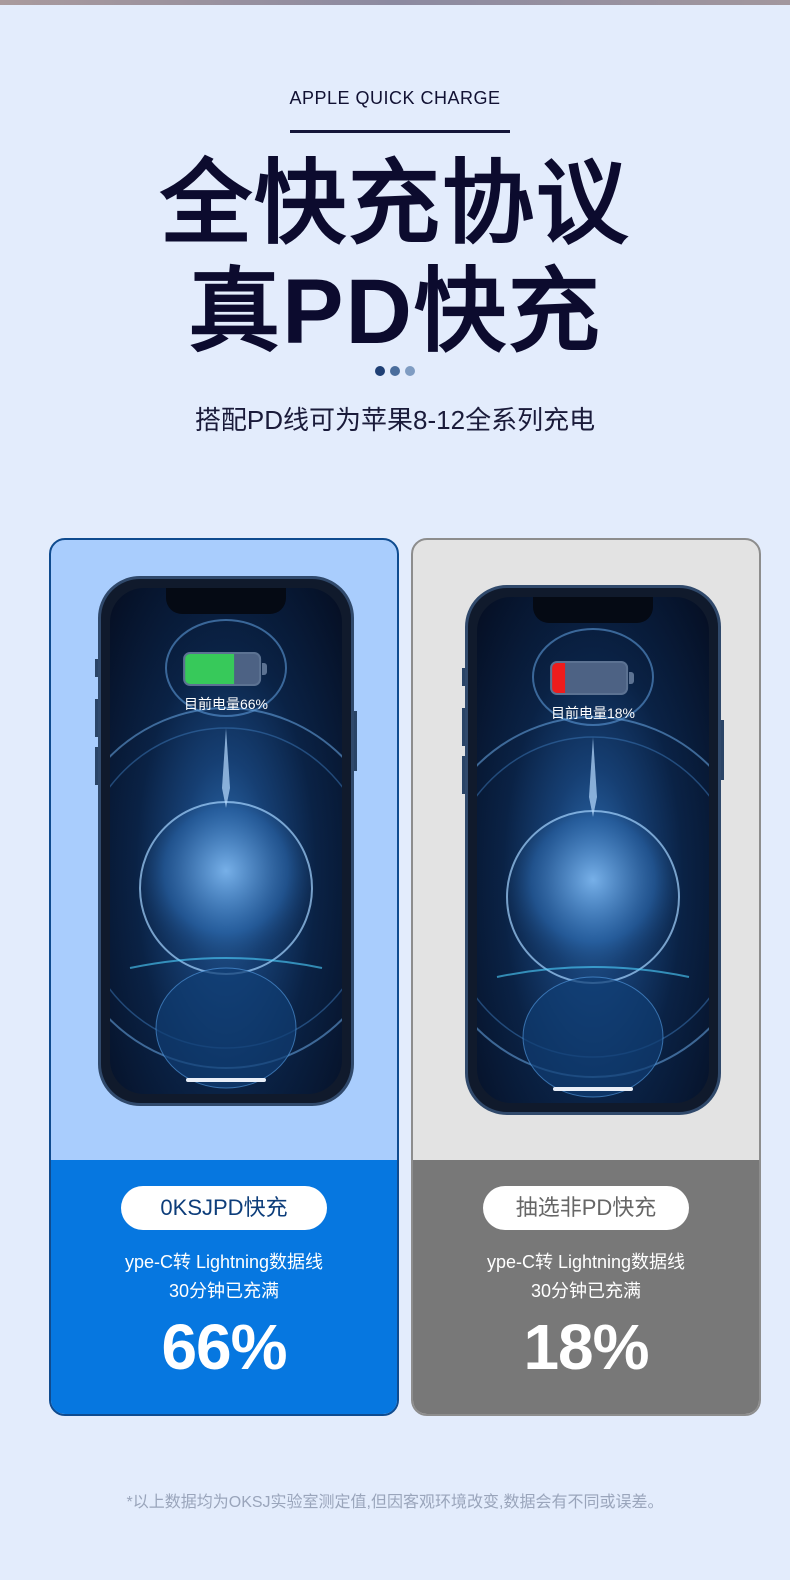  Describe the element at coordinates (226, 704) in the screenshot. I see `battery-label: 目前电量66%` at that location.